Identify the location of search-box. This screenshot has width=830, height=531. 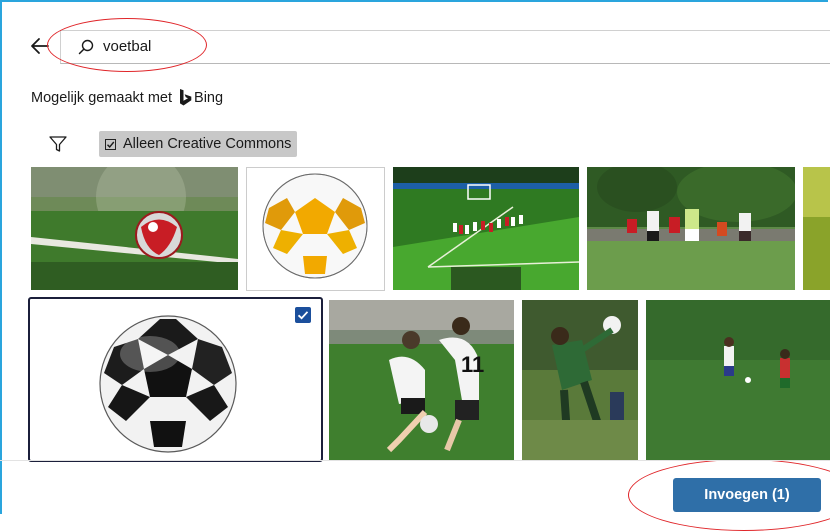
(445, 47).